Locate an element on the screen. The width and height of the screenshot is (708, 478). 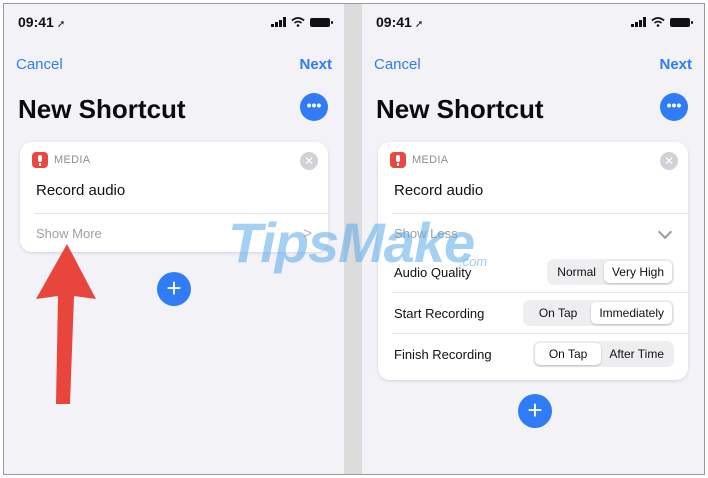
finish-recording-segmented-control: On Tap After Time is located at coordinates (603, 354).